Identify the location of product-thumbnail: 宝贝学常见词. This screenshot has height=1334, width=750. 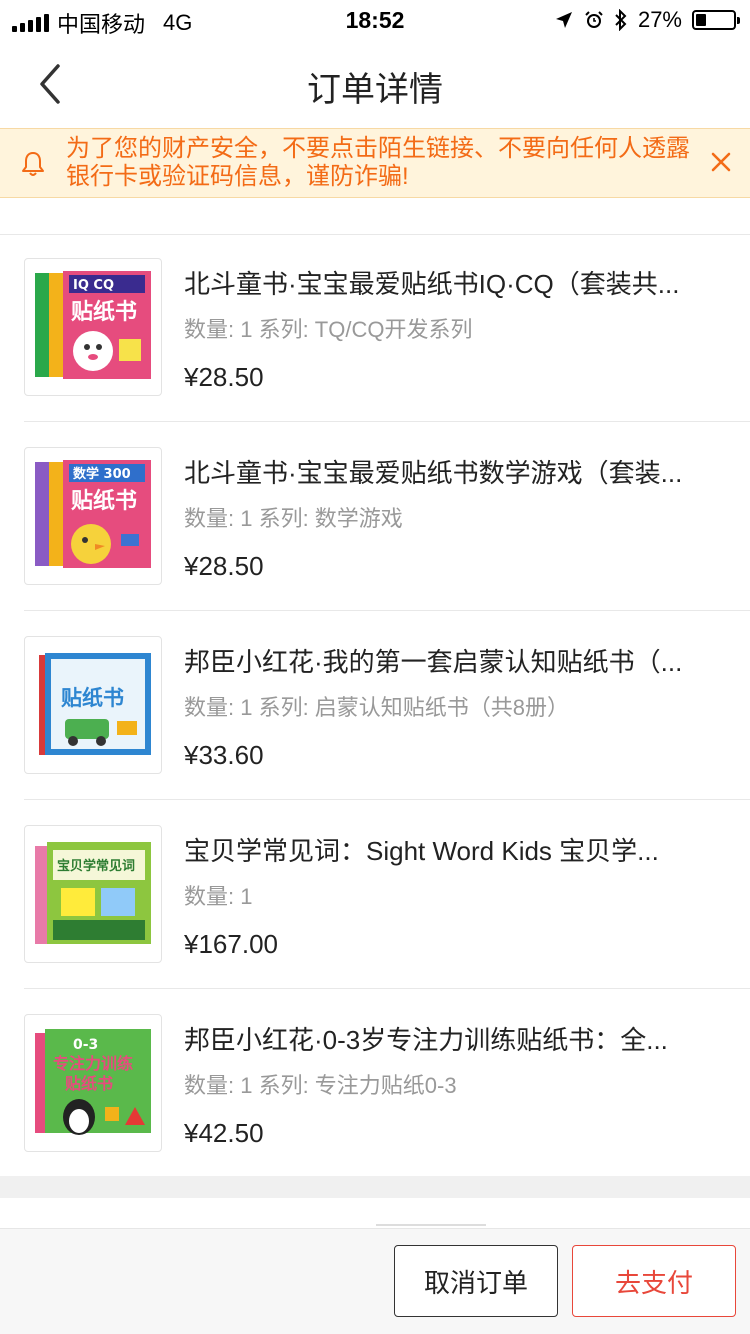
(93, 894).